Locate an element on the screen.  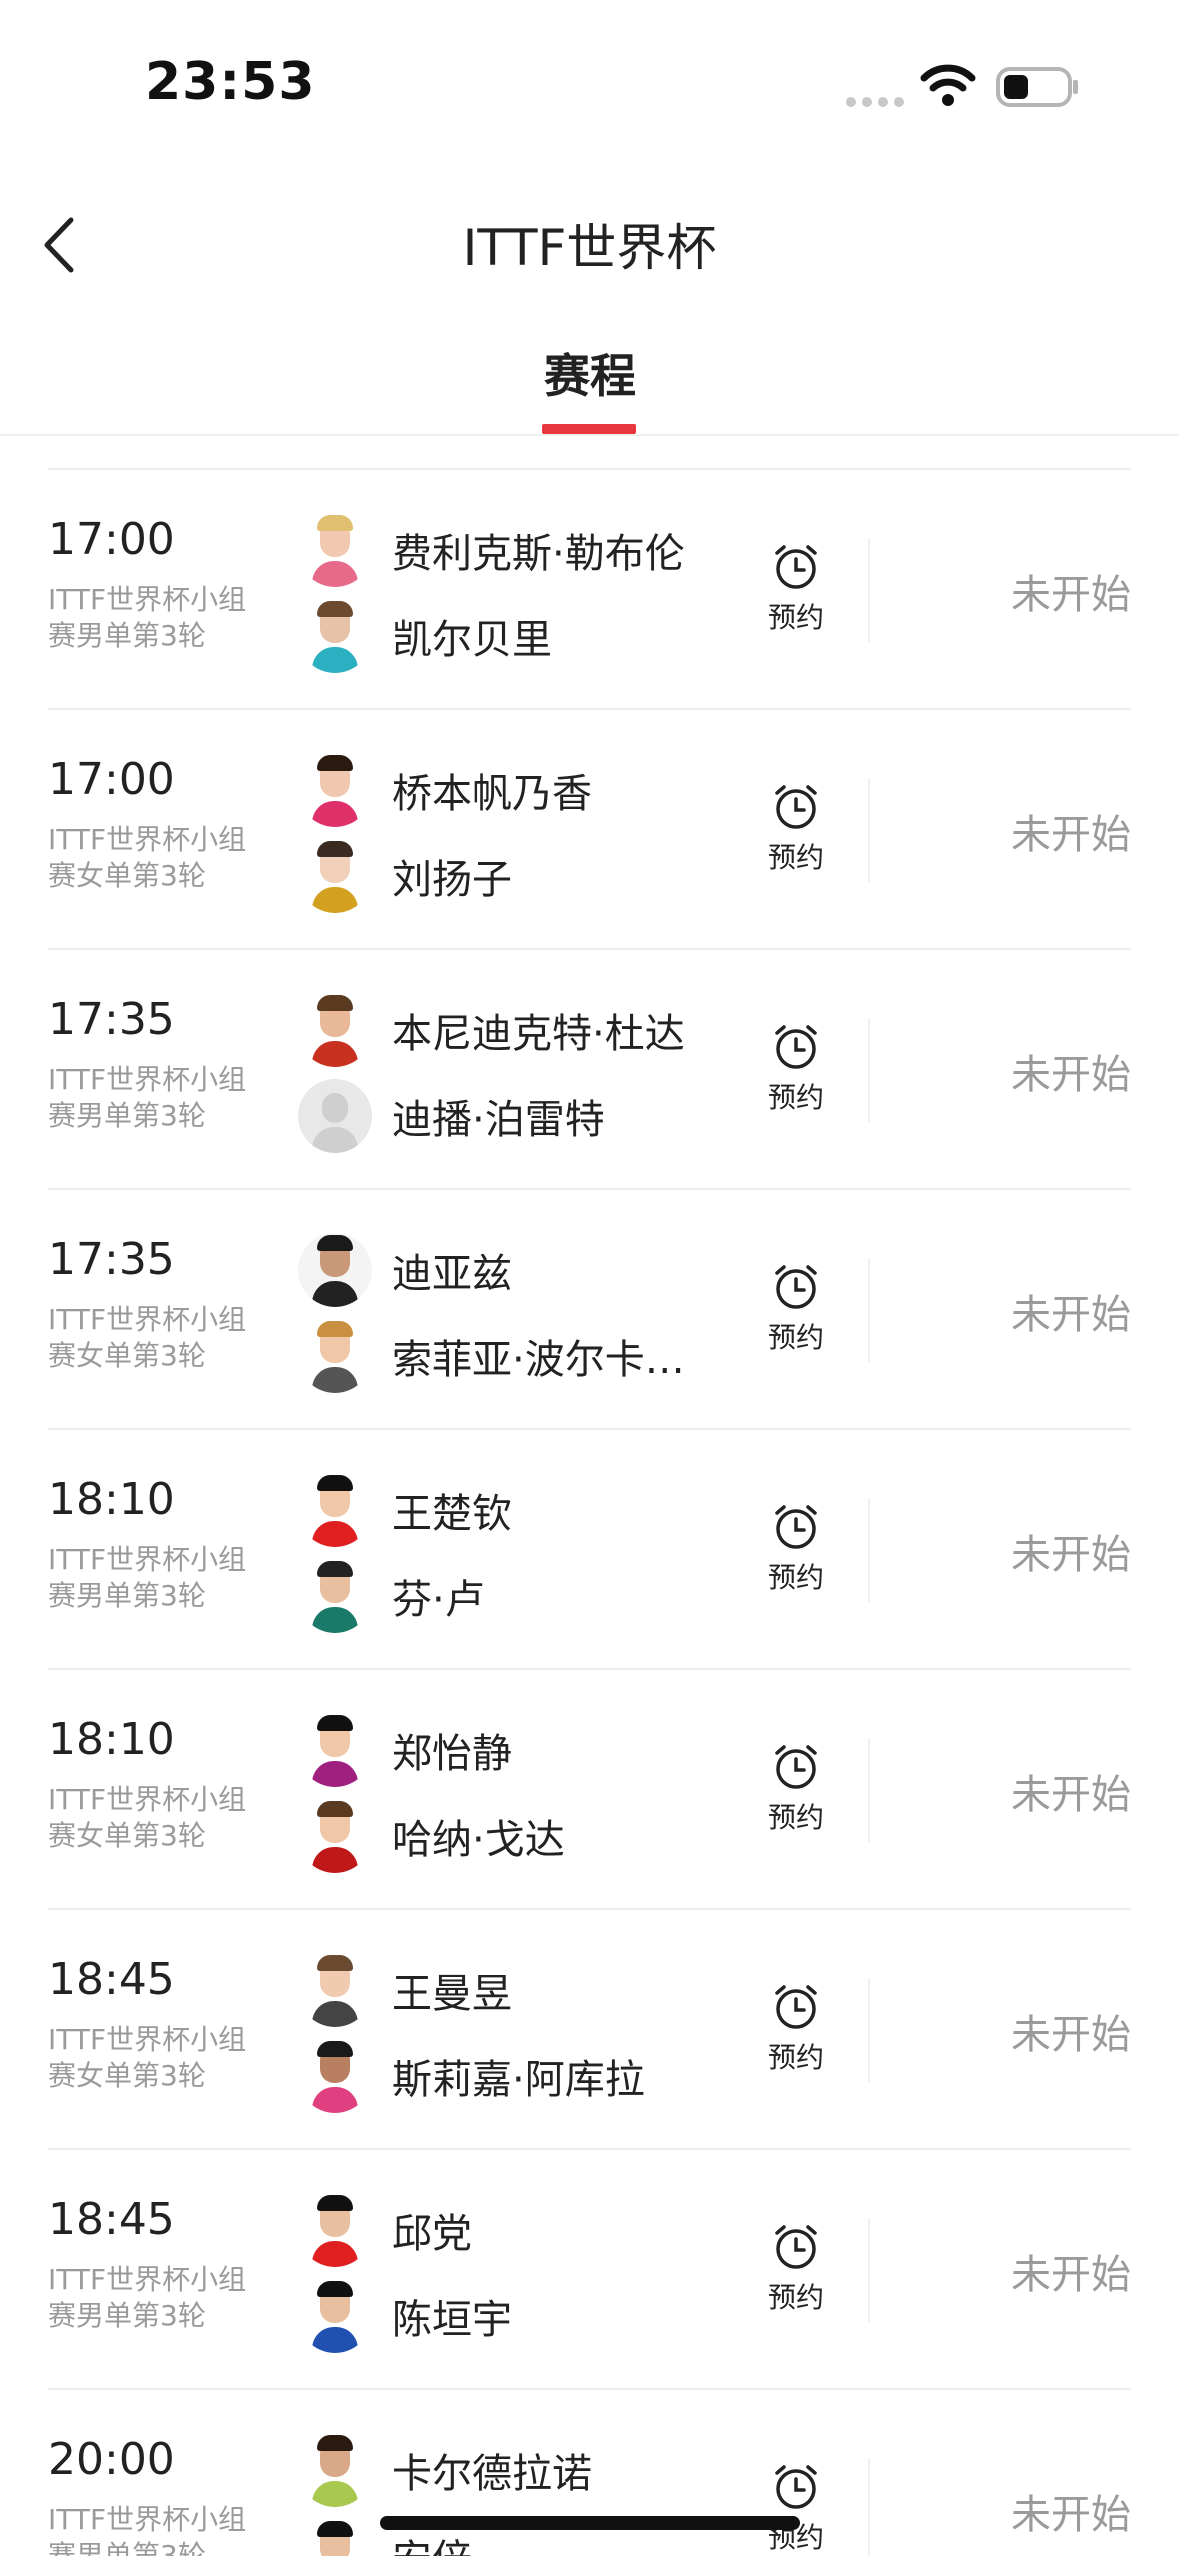
status-time: 23:53 is located at coordinates (230, 82).